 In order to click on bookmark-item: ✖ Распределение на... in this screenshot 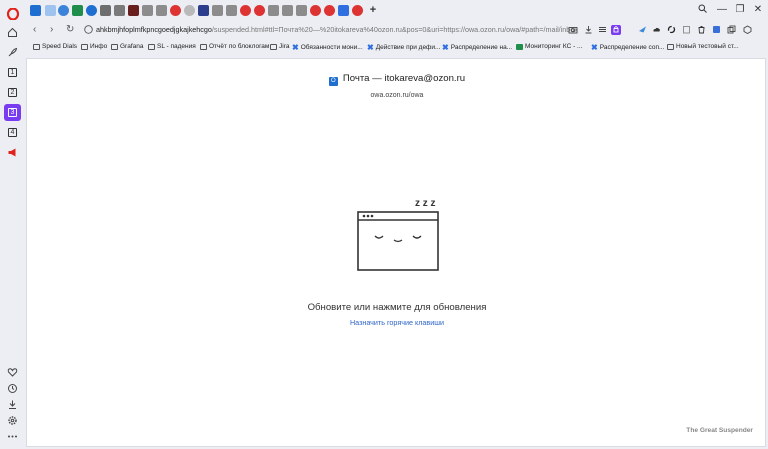, I will do `click(477, 47)`.